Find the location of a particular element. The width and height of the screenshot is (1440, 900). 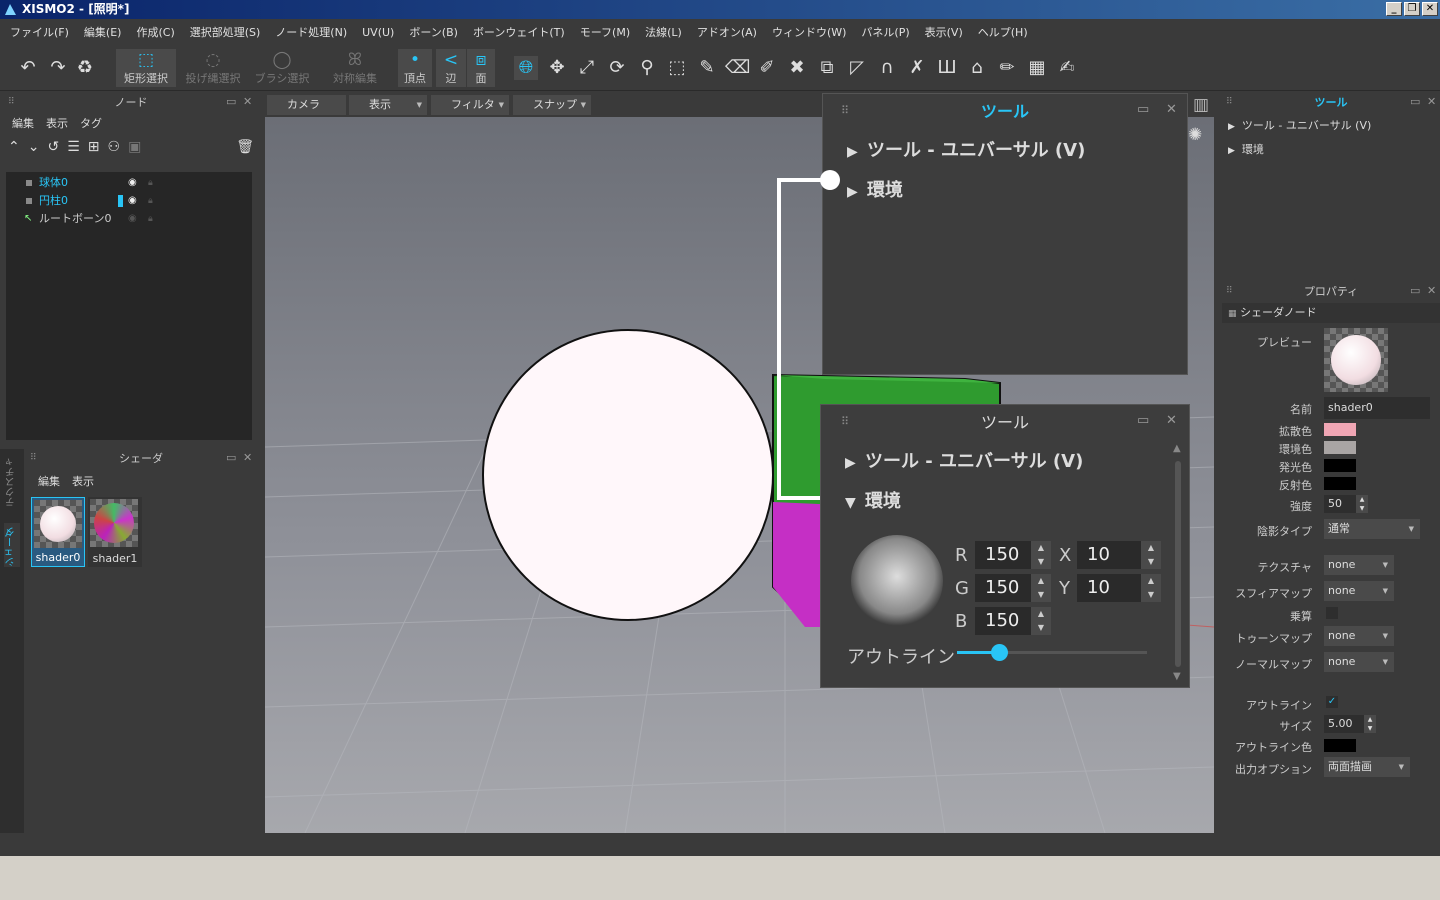

trash-icon: 🗑︎ is located at coordinates (245, 150).